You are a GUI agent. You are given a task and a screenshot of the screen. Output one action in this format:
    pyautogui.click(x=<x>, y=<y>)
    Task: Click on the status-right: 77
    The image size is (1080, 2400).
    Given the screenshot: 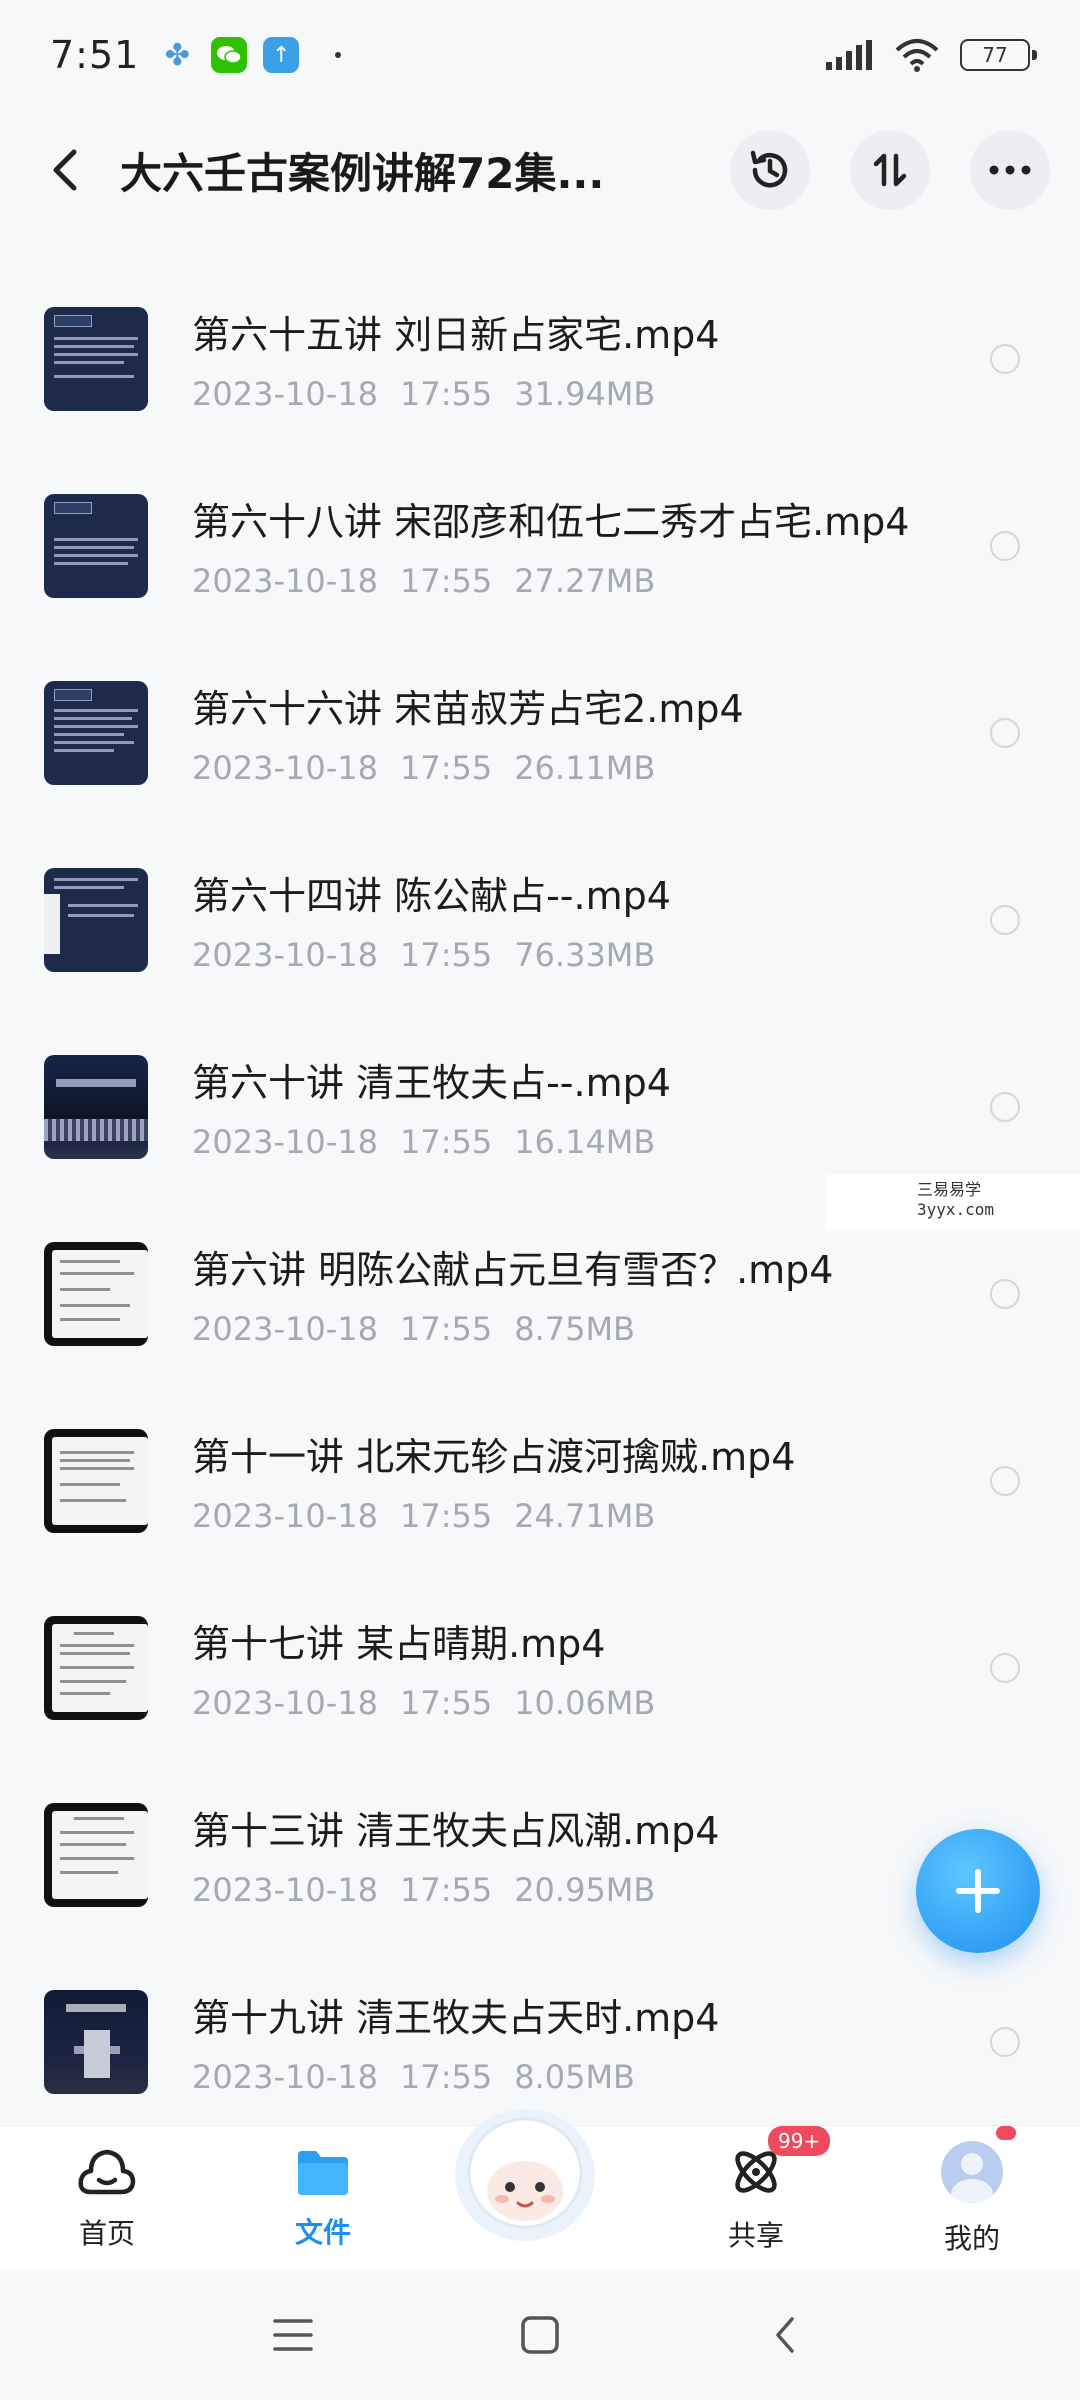 What is the action you would take?
    pyautogui.click(x=930, y=55)
    